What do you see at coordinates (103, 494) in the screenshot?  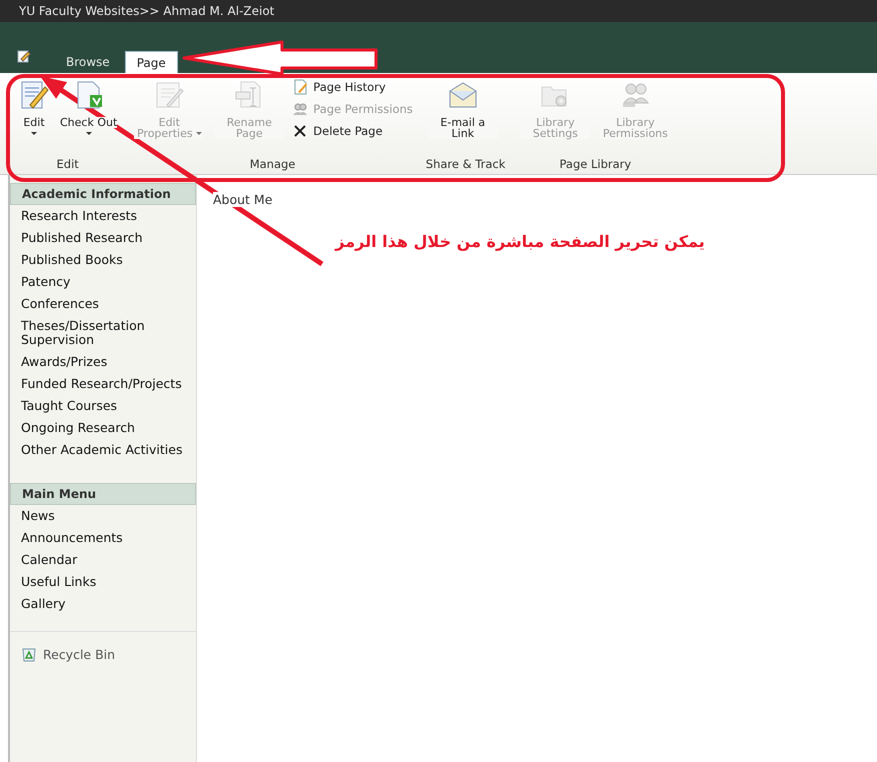 I see `nav-heading: Main Menu` at bounding box center [103, 494].